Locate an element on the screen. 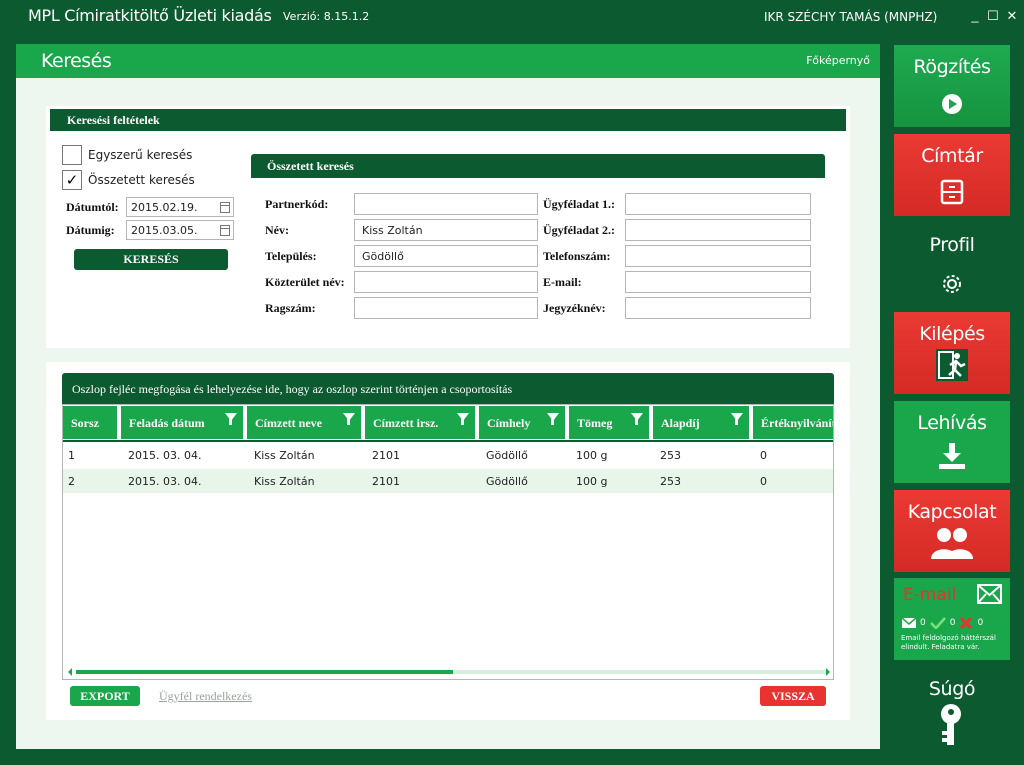 The width and height of the screenshot is (1024, 765). tile-profile: Profil is located at coordinates (952, 264).